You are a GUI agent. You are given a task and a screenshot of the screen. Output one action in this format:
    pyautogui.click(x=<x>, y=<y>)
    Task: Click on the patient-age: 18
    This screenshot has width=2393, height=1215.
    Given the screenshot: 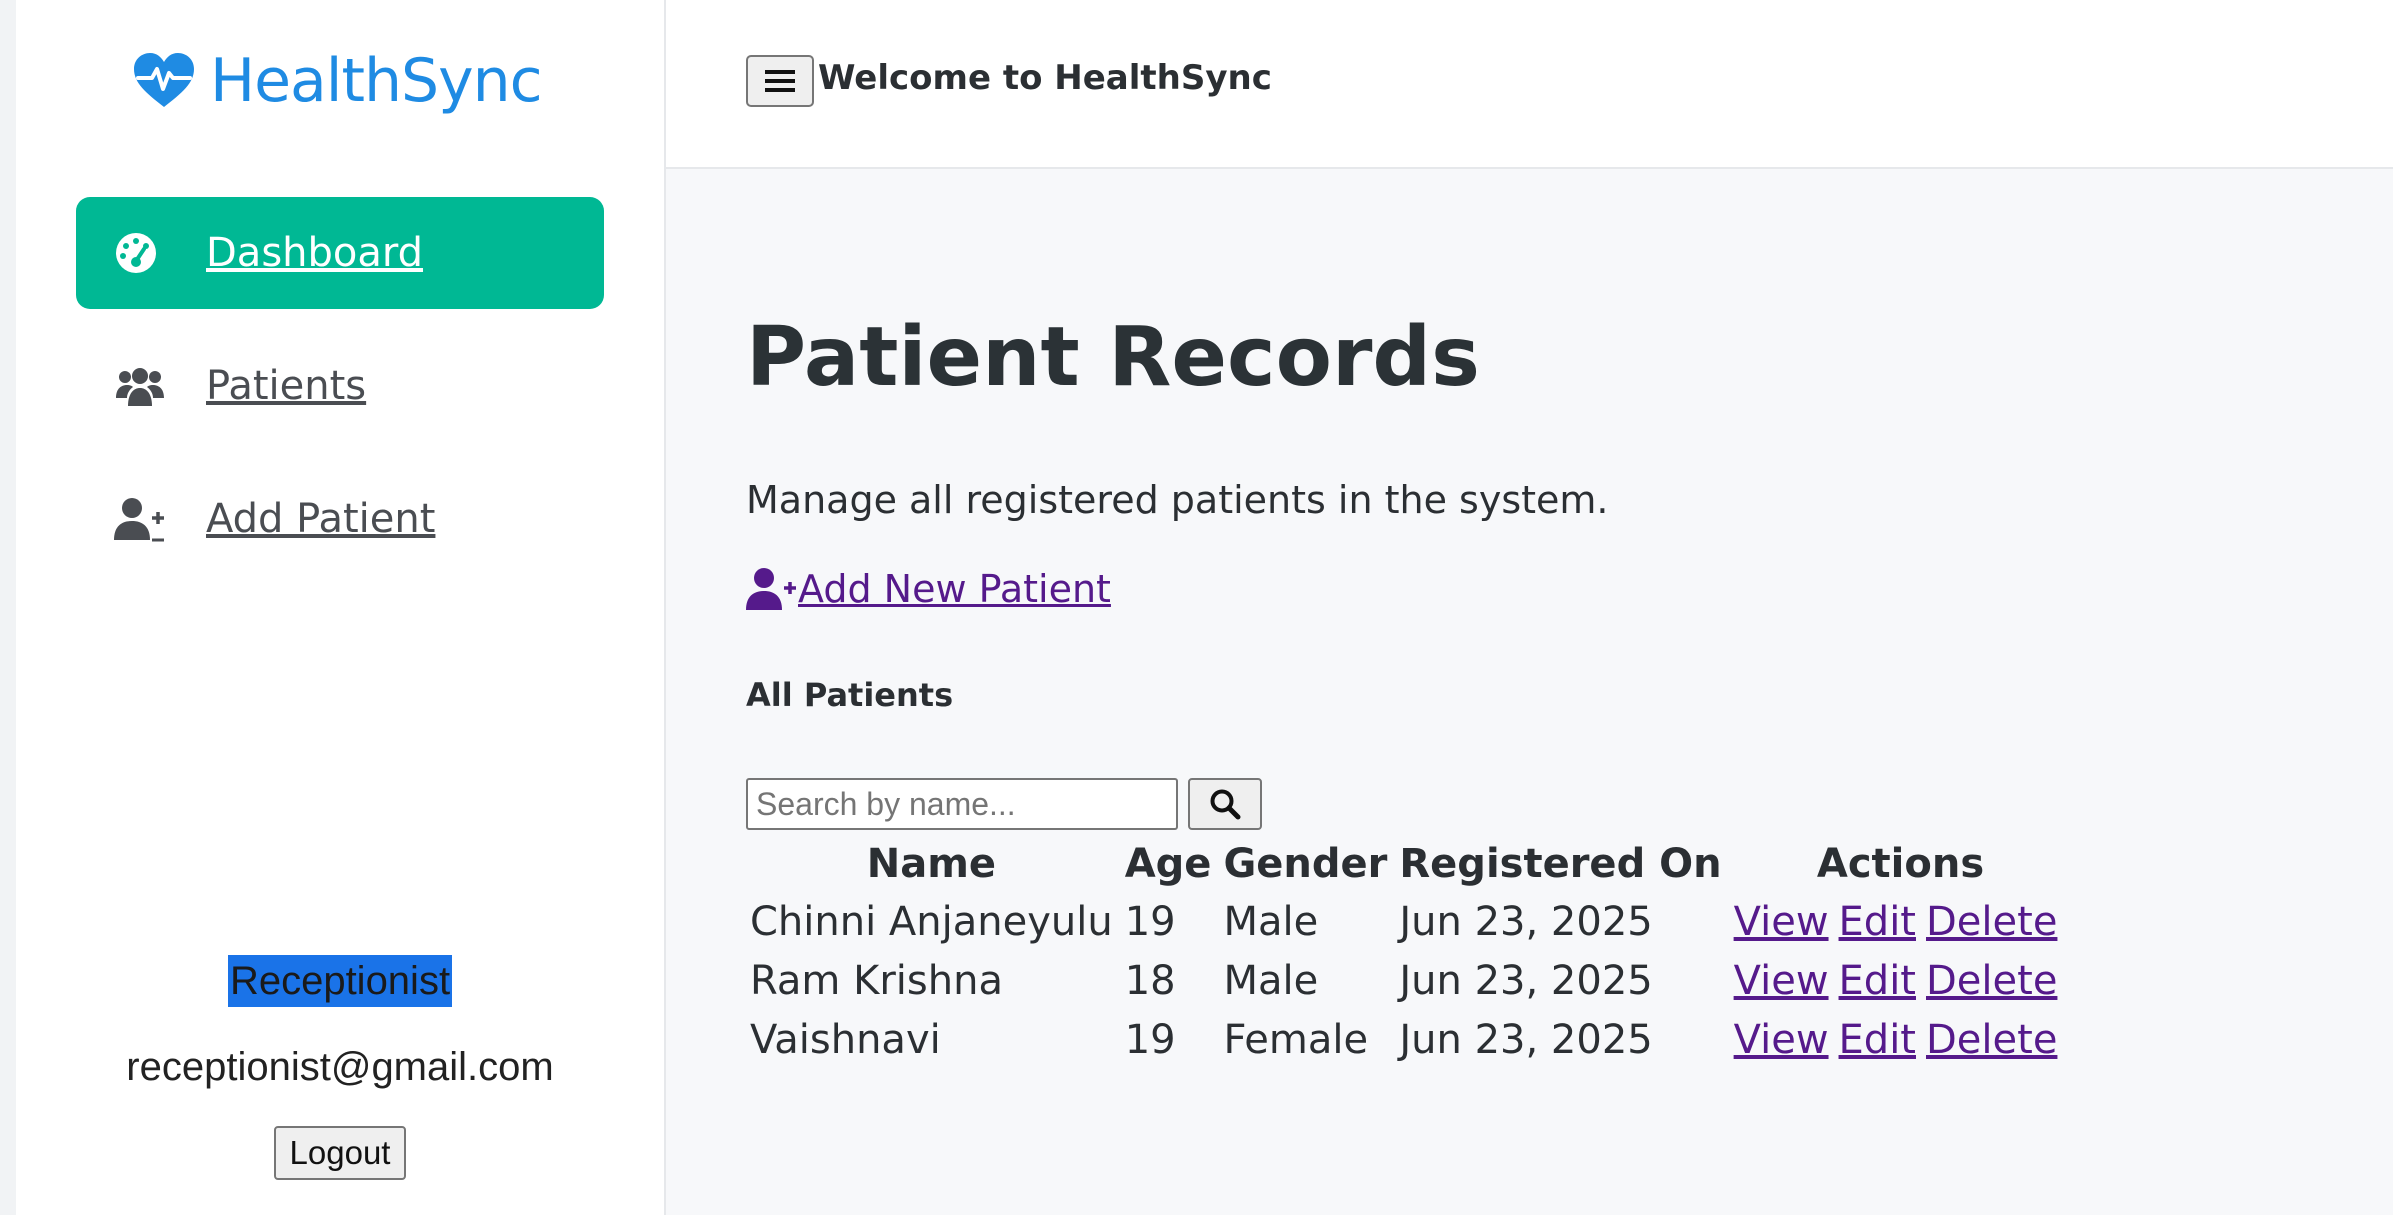 What is the action you would take?
    pyautogui.click(x=1150, y=980)
    